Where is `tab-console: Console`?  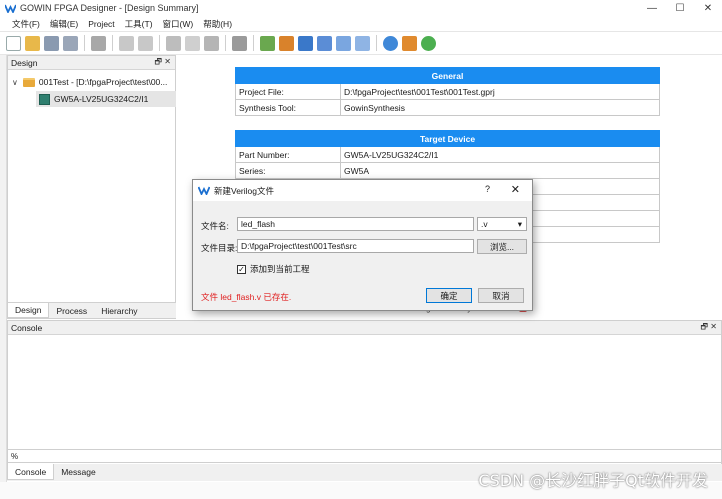 tab-console: Console is located at coordinates (31, 472).